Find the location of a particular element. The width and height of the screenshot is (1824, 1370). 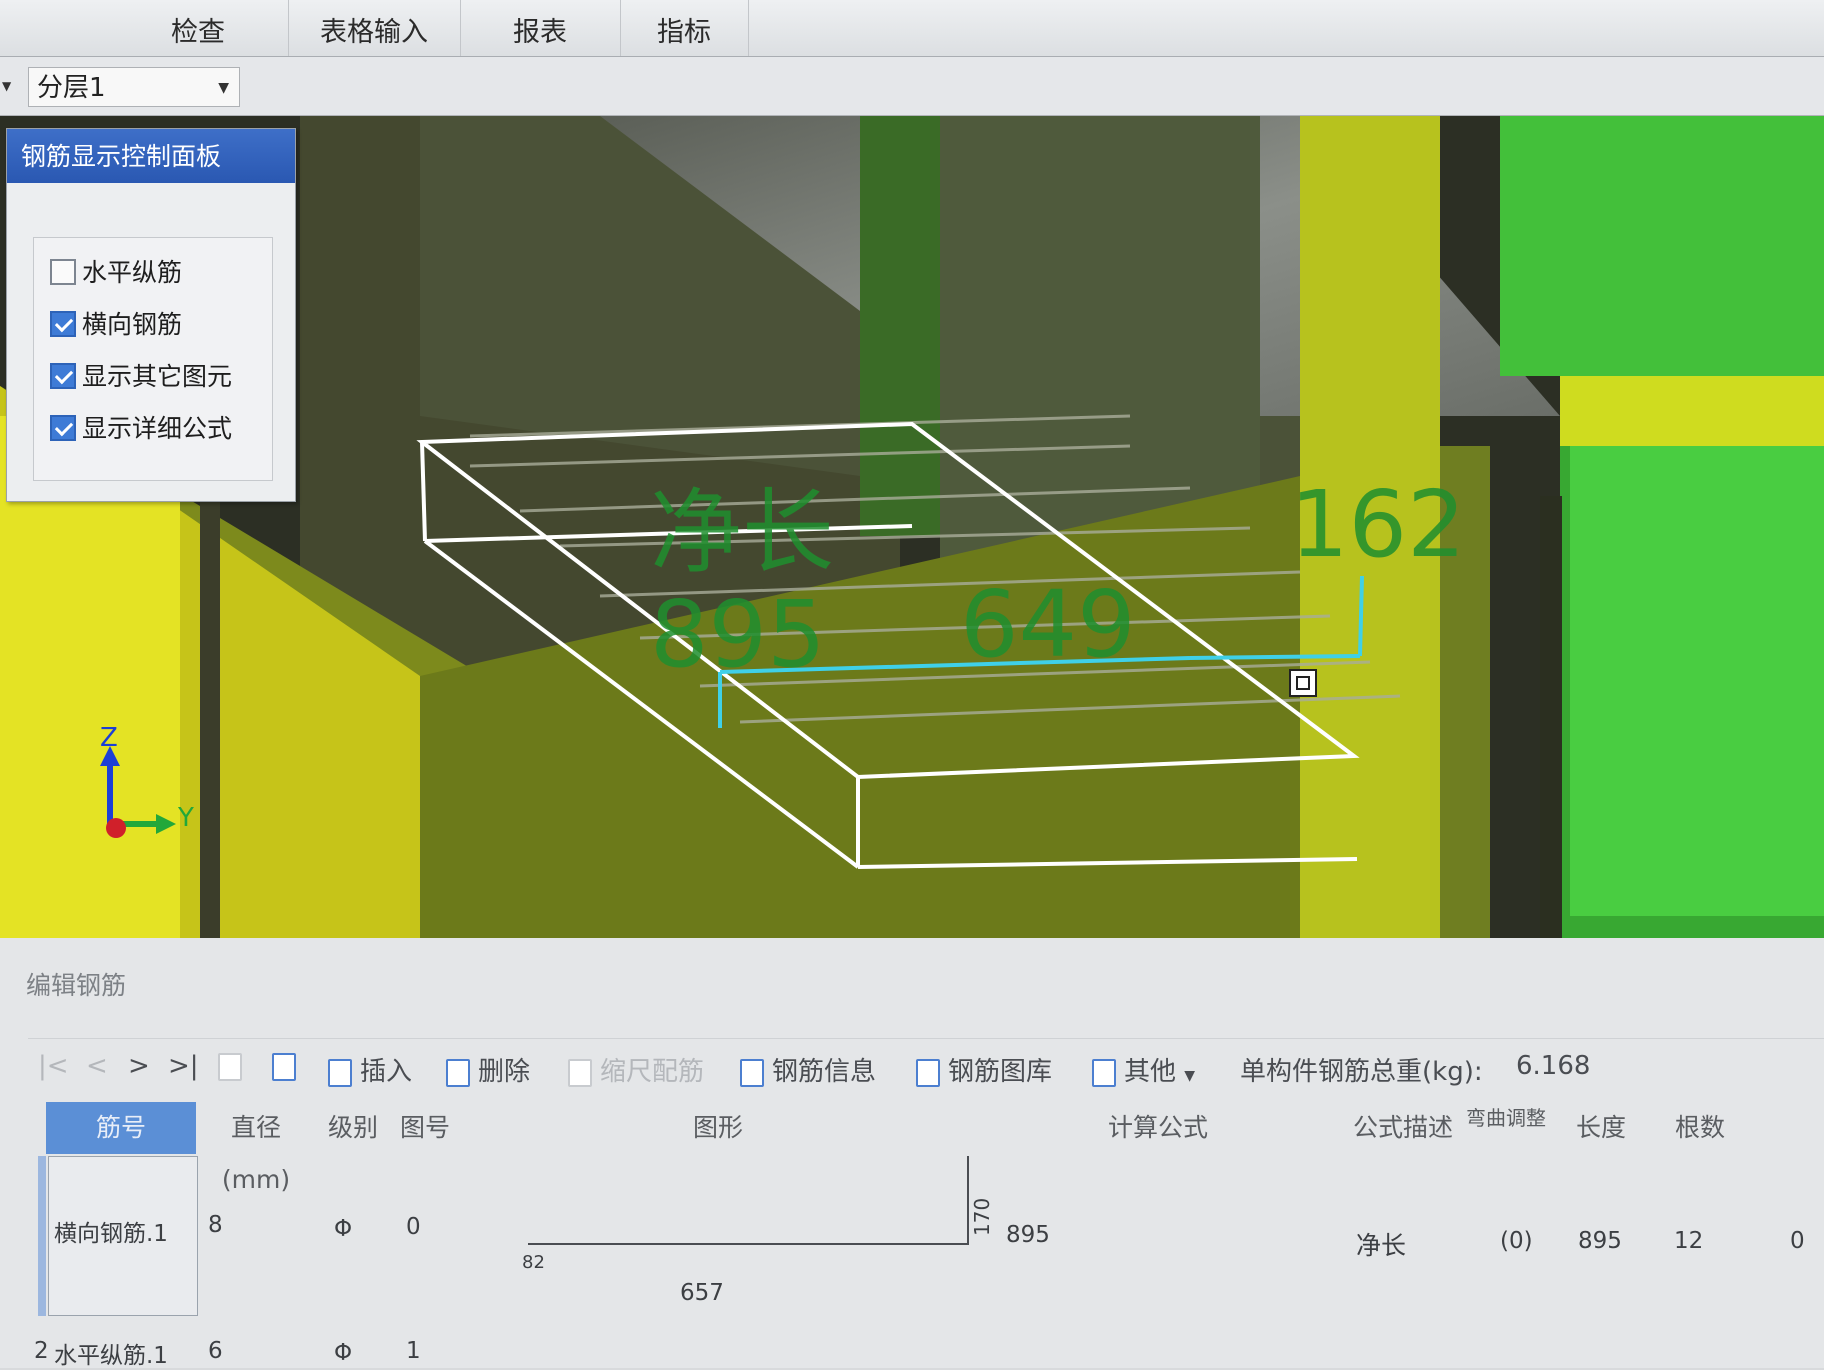

rebar-display-control-panel: 钢筋显示控制面板 水平纵筋 横向钢筋 显示其它图元 显示详细公式 is located at coordinates (151, 315).